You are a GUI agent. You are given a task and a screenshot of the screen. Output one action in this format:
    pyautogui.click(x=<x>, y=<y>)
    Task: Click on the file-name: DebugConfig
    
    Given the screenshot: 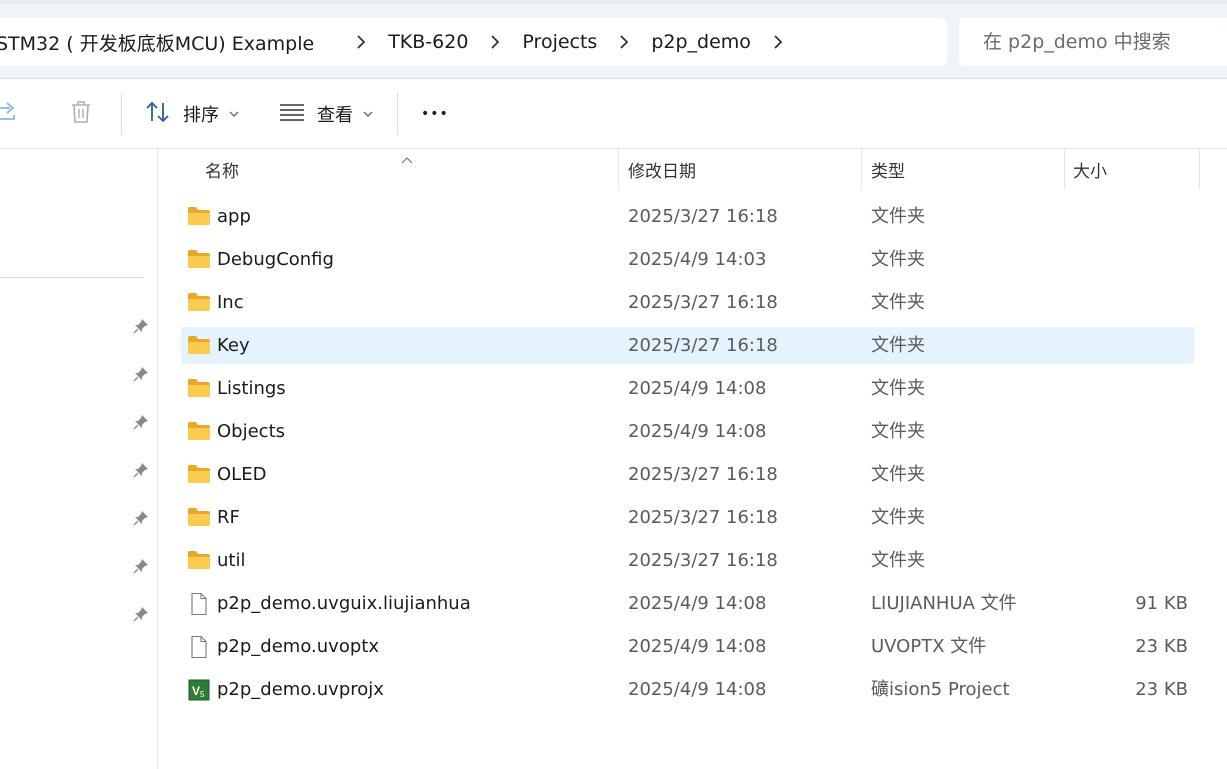 What is the action you would take?
    pyautogui.click(x=275, y=259)
    